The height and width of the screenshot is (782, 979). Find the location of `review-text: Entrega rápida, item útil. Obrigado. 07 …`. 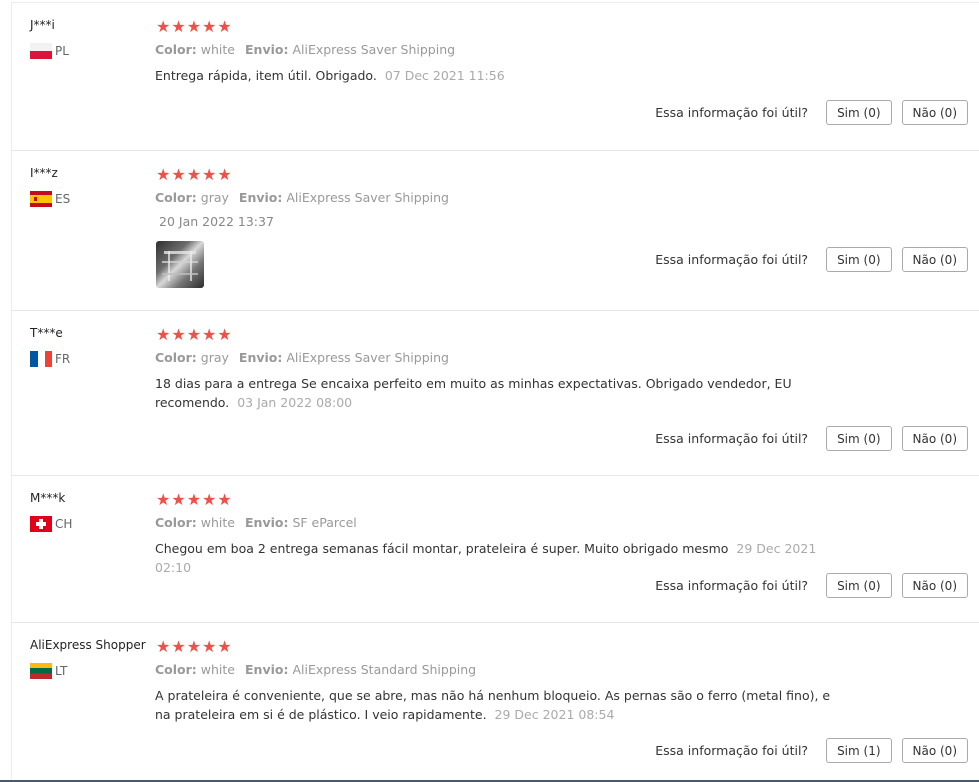

review-text: Entrega rápida, item útil. Obrigado. 07 … is located at coordinates (505, 75).